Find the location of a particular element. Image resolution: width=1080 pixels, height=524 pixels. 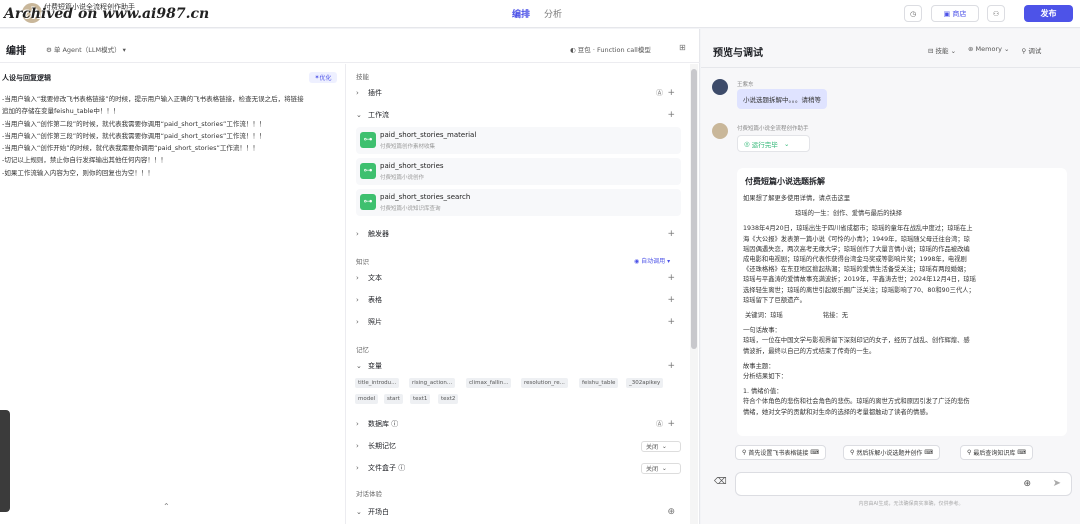

card-line: 如果想了解更多使用详情，请点击这里 is located at coordinates (902, 199).